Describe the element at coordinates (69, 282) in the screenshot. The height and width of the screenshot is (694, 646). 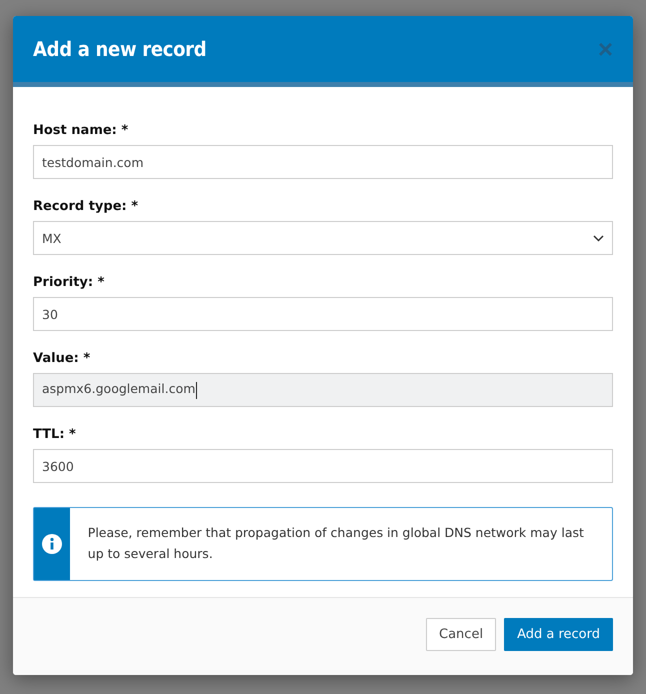
I see `field-label: Priority: *` at that location.